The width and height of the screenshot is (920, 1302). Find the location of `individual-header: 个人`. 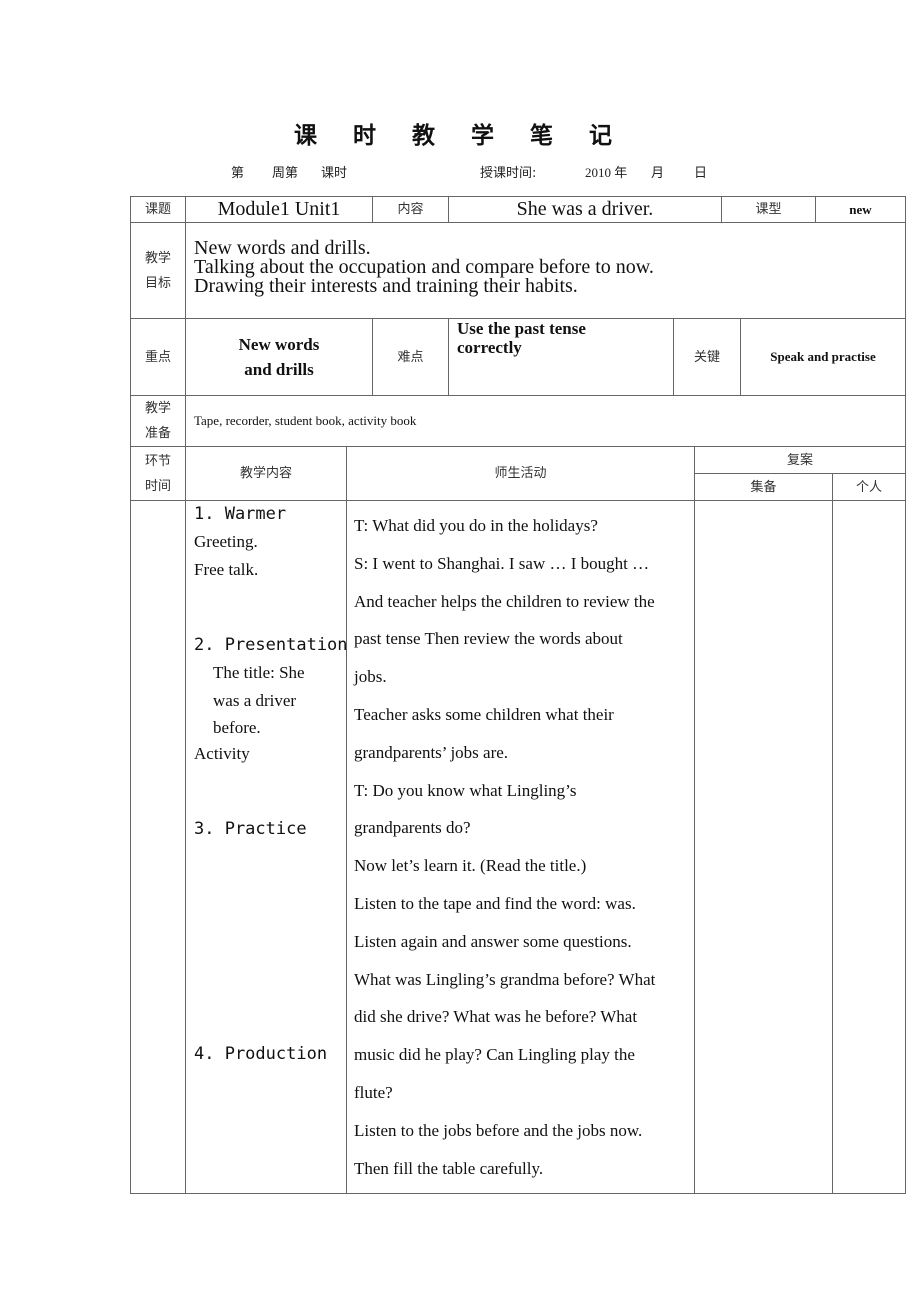

individual-header: 个人 is located at coordinates (868, 487).